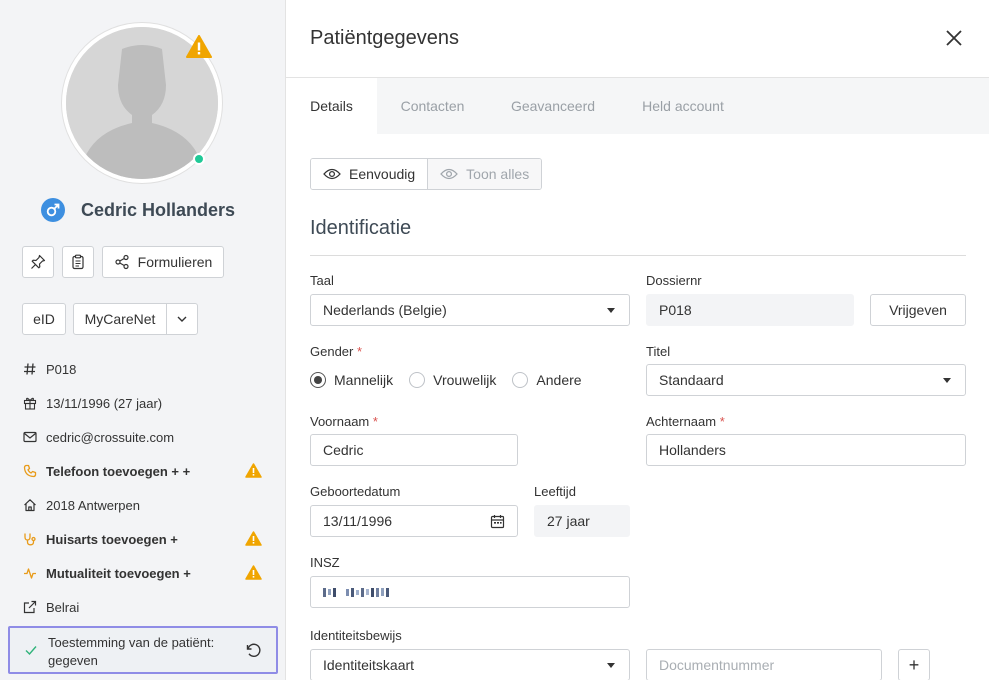  Describe the element at coordinates (351, 380) in the screenshot. I see `gender-option-male: Mannelijk` at that location.